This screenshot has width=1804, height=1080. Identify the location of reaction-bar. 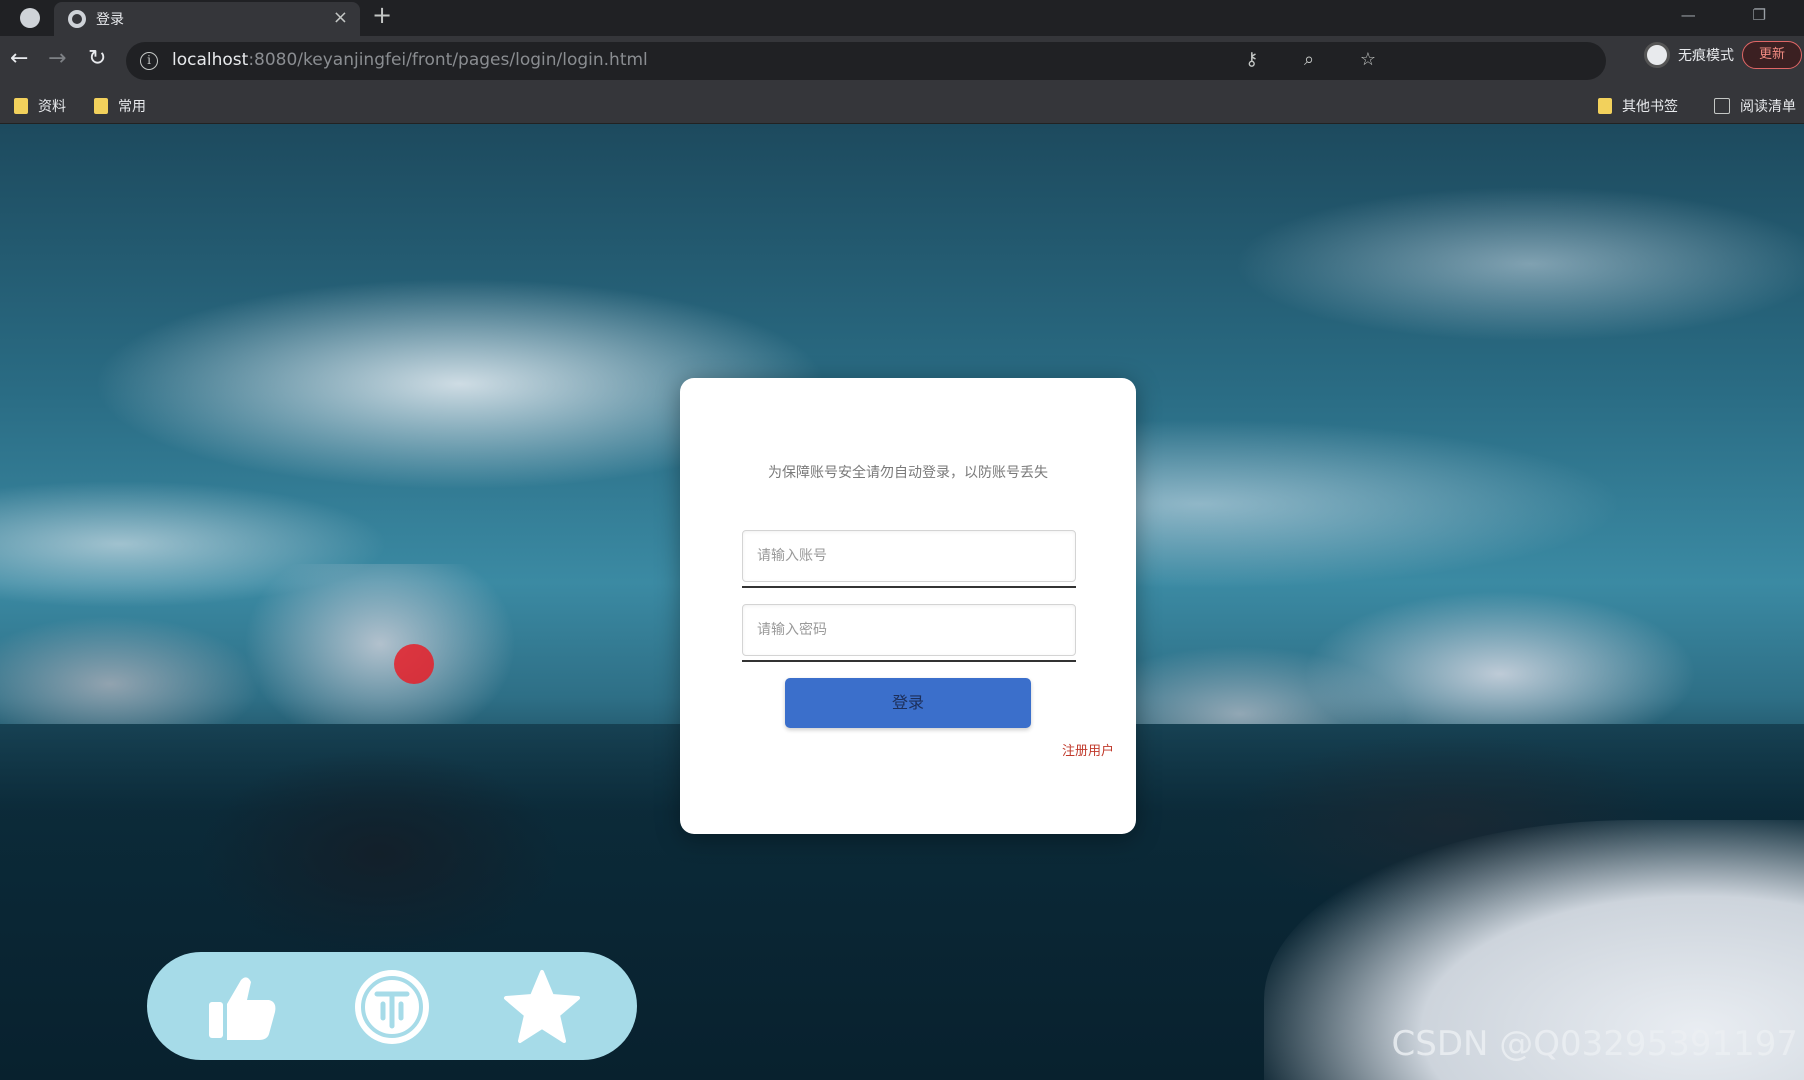
(392, 1006).